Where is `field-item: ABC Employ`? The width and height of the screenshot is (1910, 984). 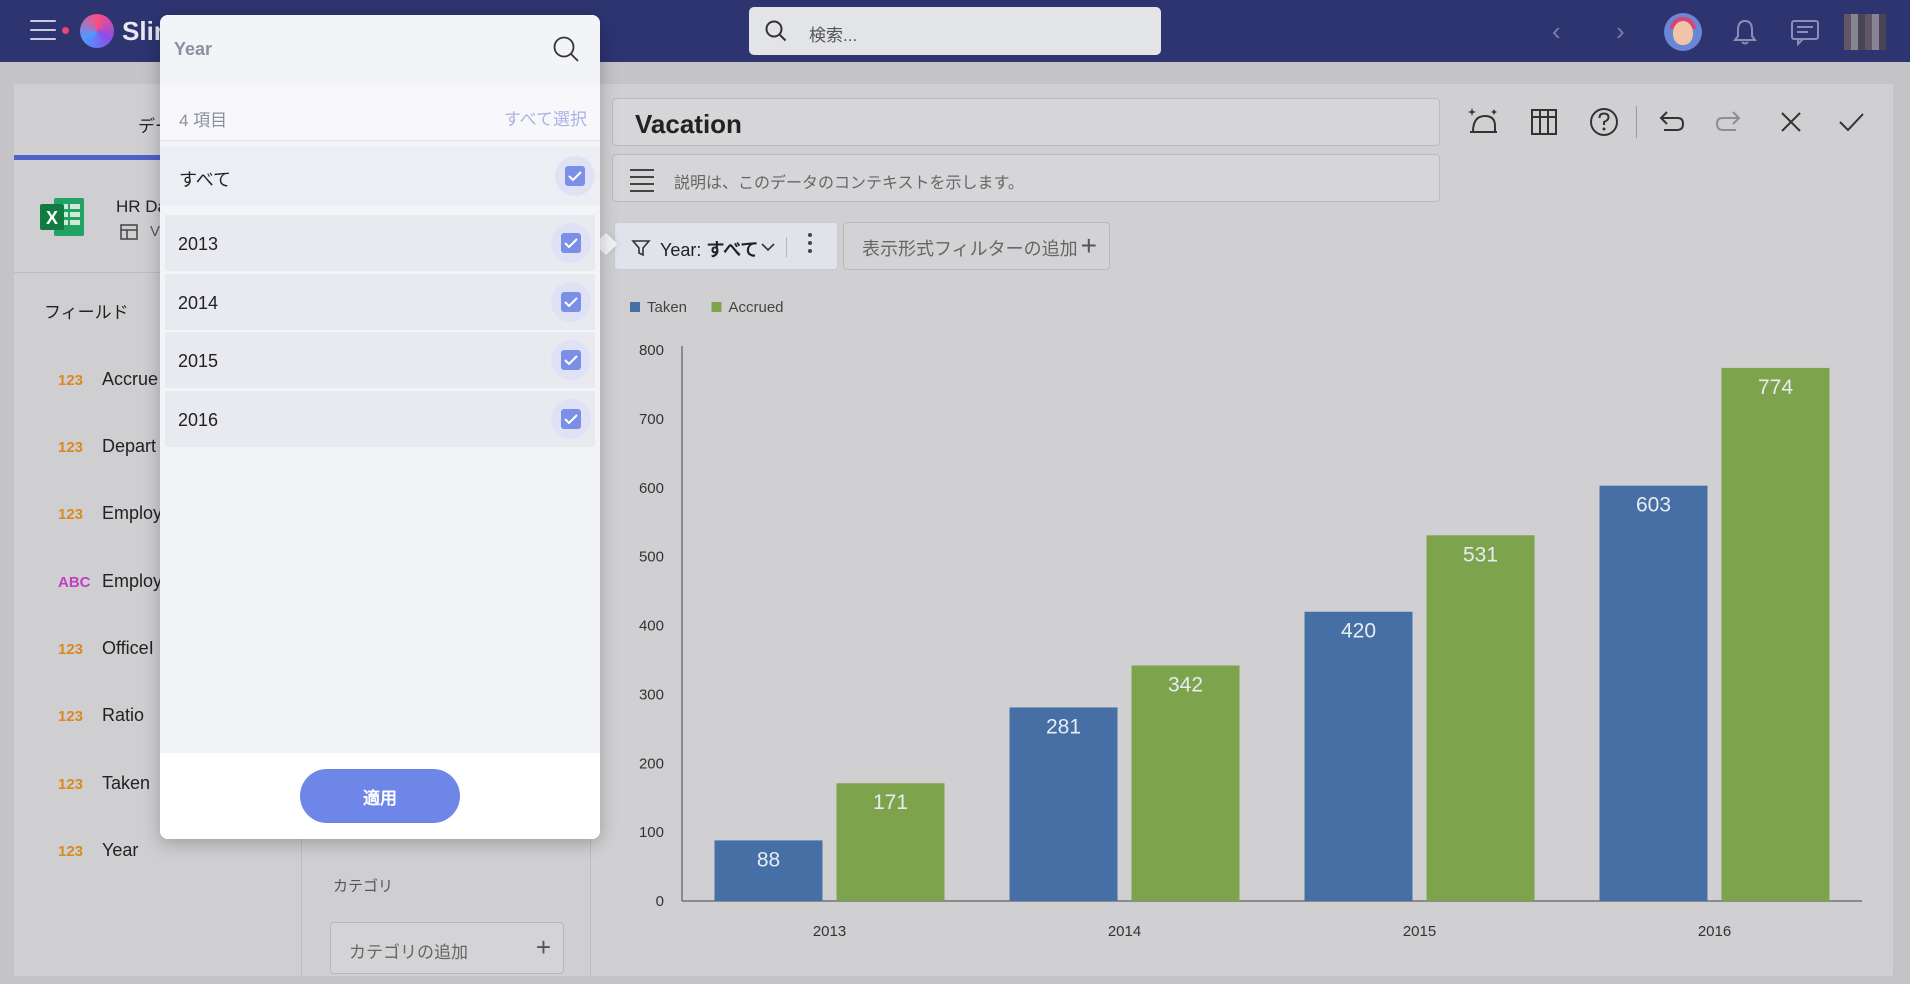 field-item: ABC Employ is located at coordinates (110, 583).